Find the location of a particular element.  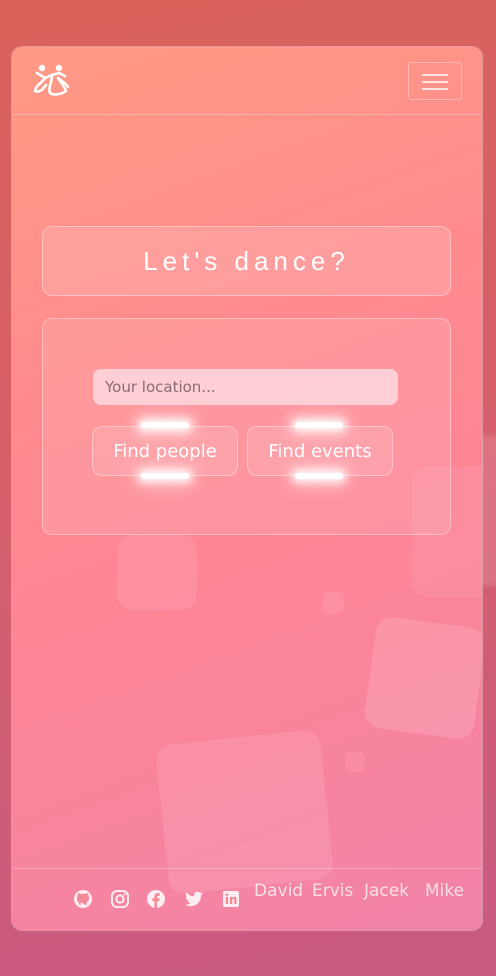

author-link-david: David is located at coordinates (278, 891).